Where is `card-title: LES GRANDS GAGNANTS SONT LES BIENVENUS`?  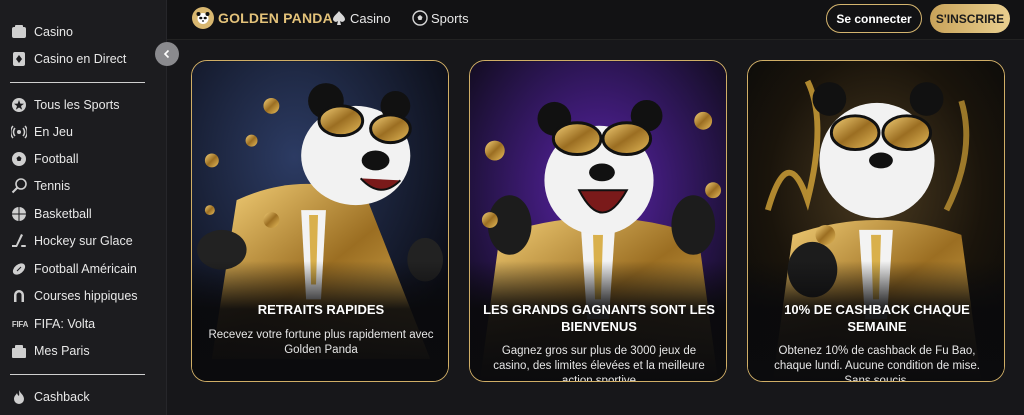 card-title: LES GRANDS GAGNANTS SONT LES BIENVENUS is located at coordinates (599, 318).